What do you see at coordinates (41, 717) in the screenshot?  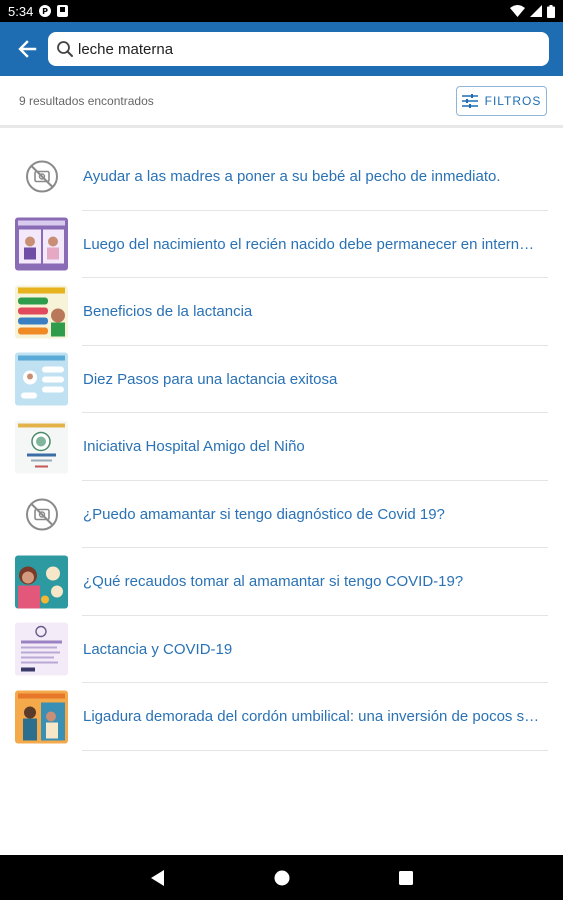 I see `infographic-orange-thumbnail` at bounding box center [41, 717].